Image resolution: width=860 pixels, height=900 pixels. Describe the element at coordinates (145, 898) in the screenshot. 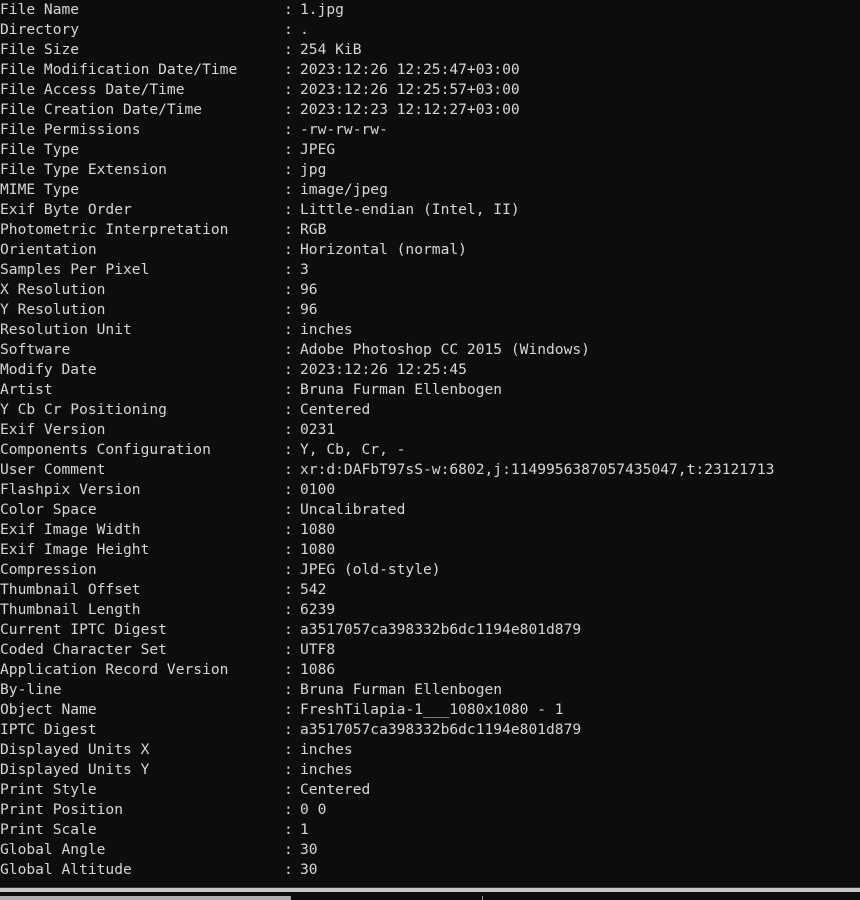

I see `scrollbar-thumb` at that location.